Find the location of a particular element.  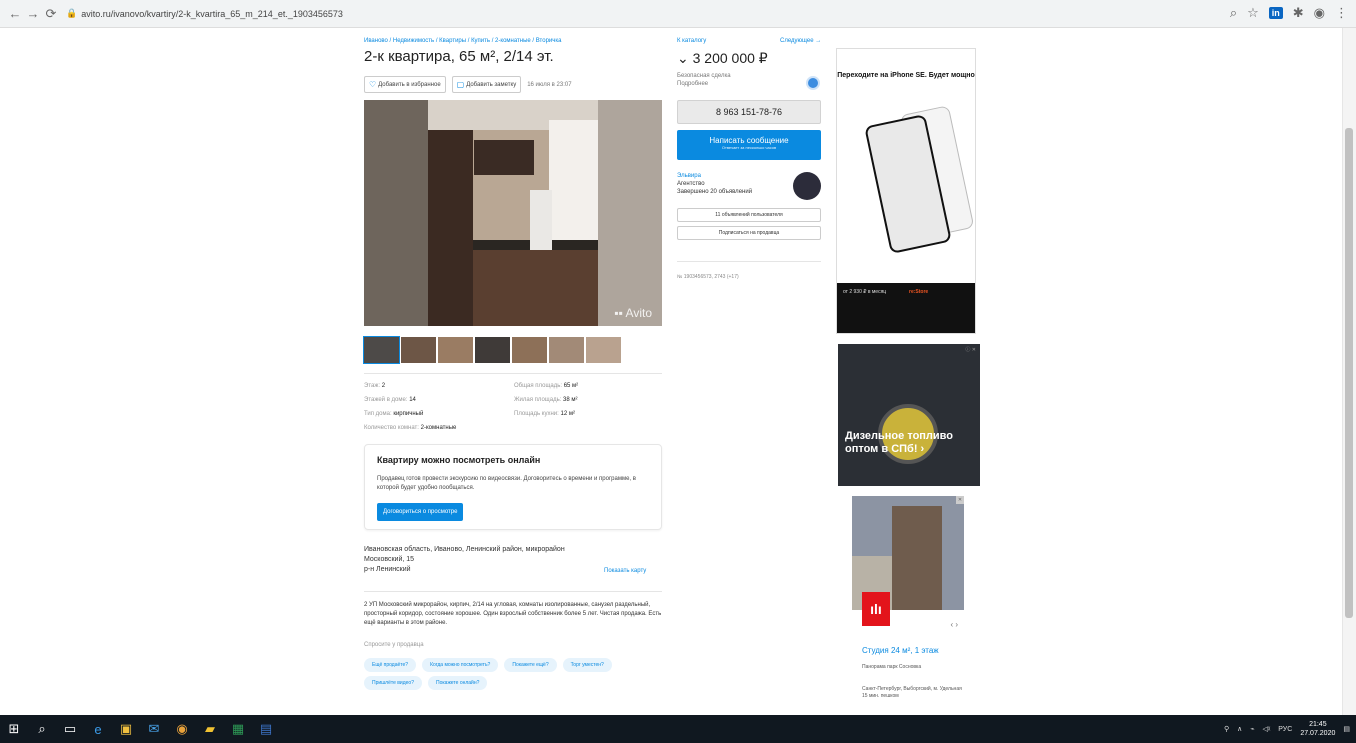

arrange-viewing-button: Договориться о просмотре is located at coordinates (420, 512).